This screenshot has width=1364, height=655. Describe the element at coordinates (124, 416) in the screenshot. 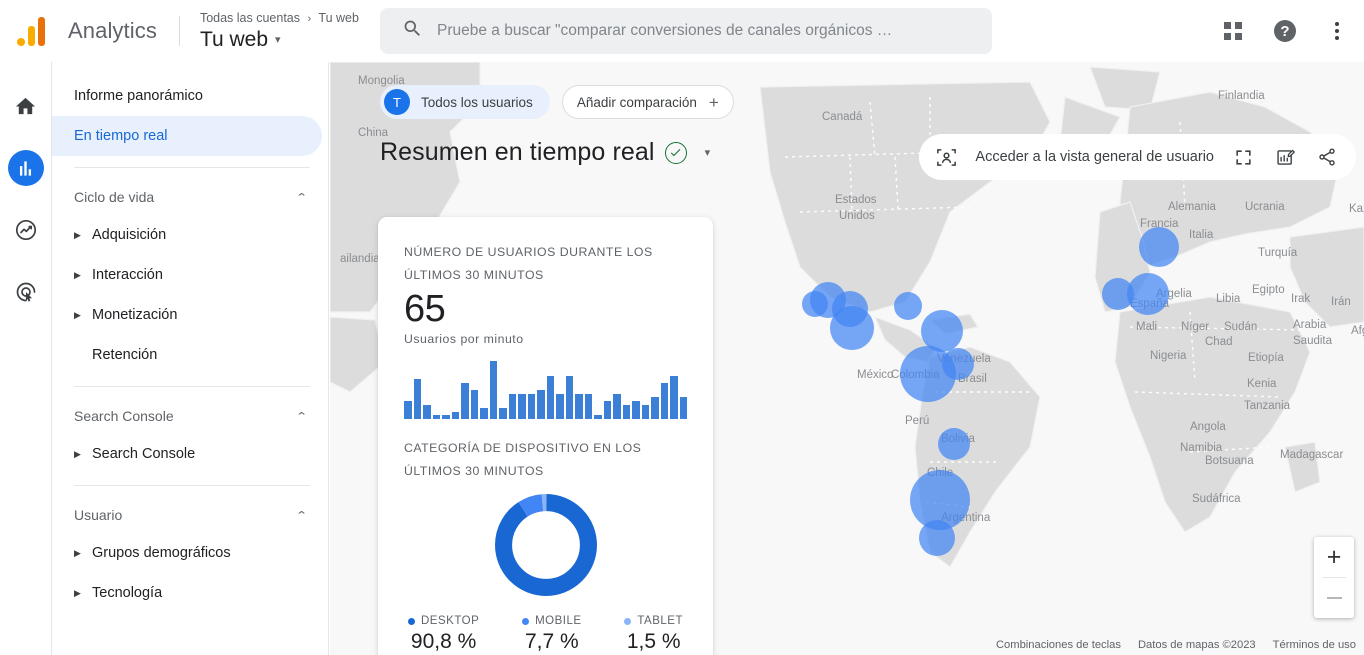

I see `sidebar-group-label: Search Console` at that location.